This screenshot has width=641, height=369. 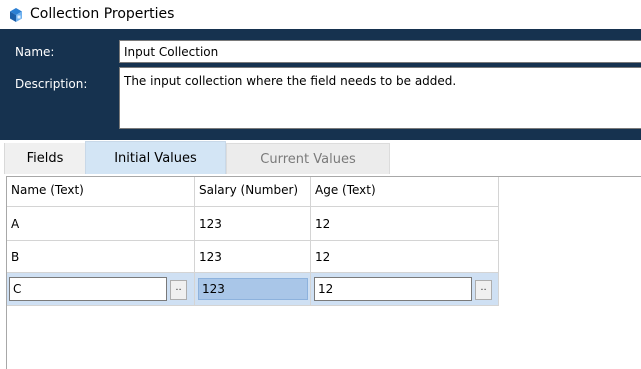 What do you see at coordinates (51, 84) in the screenshot?
I see `description-label: Description:` at bounding box center [51, 84].